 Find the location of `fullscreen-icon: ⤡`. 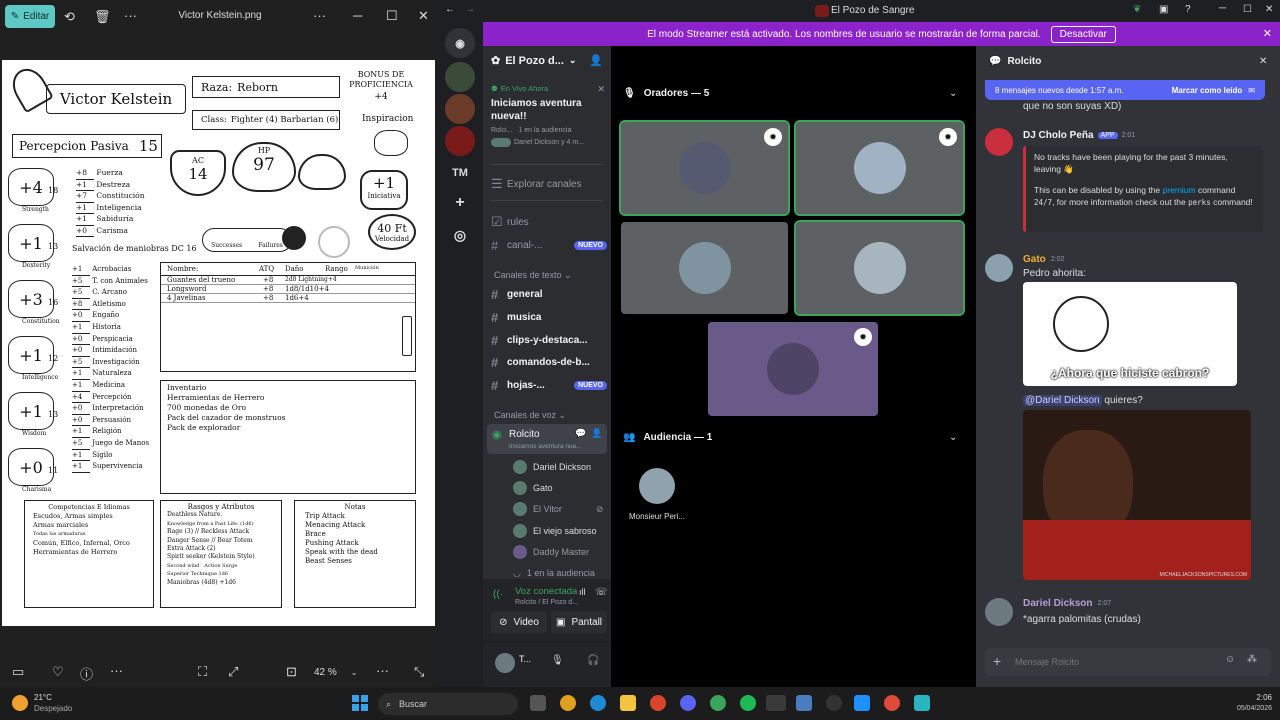

fullscreen-icon: ⤡ is located at coordinates (419, 672).